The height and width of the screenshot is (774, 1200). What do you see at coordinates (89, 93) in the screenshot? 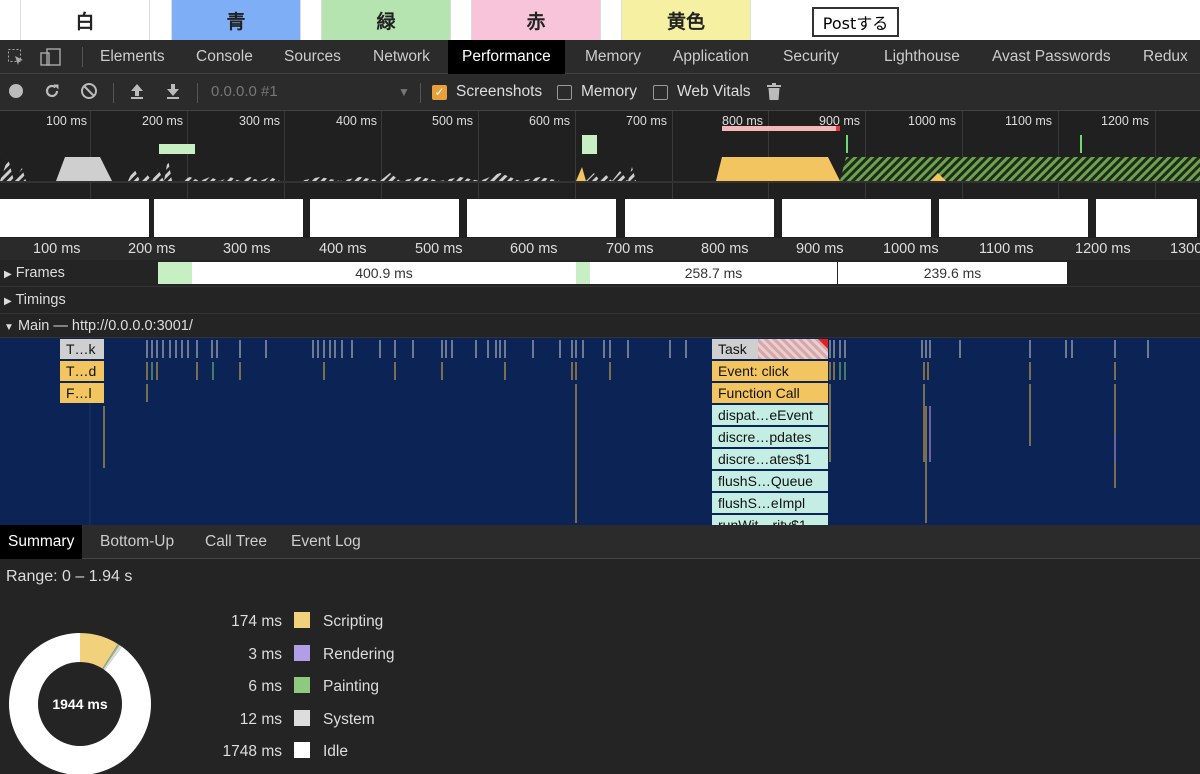
I see `clear-icon` at bounding box center [89, 93].